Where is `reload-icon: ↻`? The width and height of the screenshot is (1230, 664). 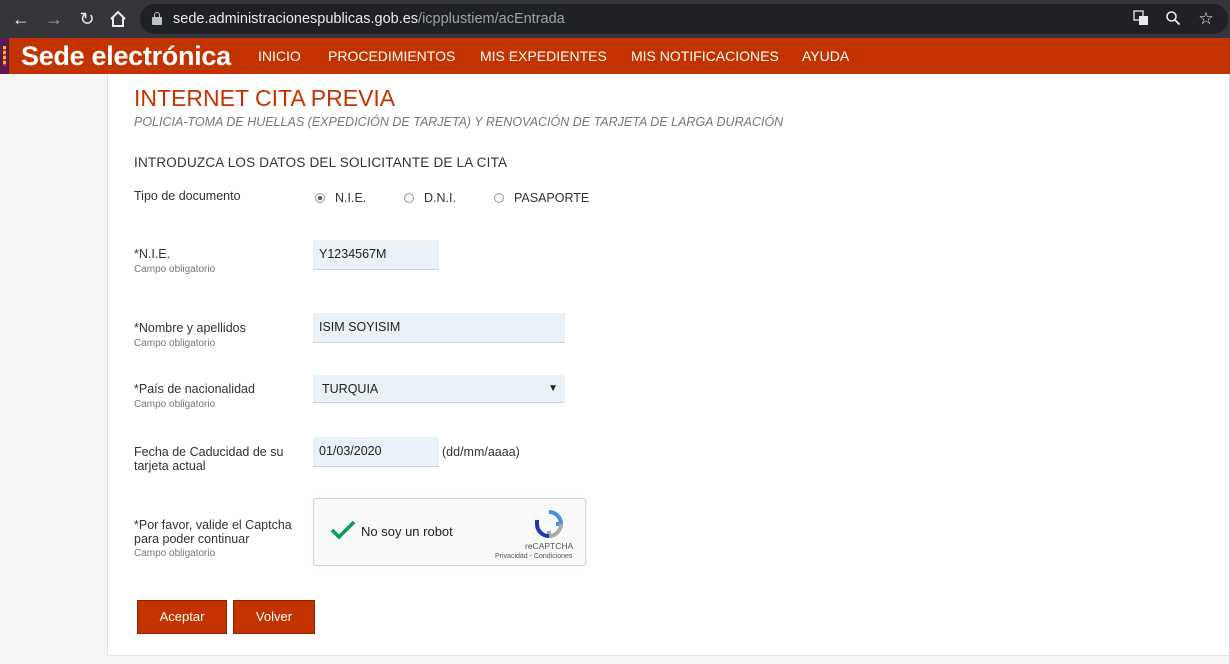
reload-icon: ↻ is located at coordinates (87, 19).